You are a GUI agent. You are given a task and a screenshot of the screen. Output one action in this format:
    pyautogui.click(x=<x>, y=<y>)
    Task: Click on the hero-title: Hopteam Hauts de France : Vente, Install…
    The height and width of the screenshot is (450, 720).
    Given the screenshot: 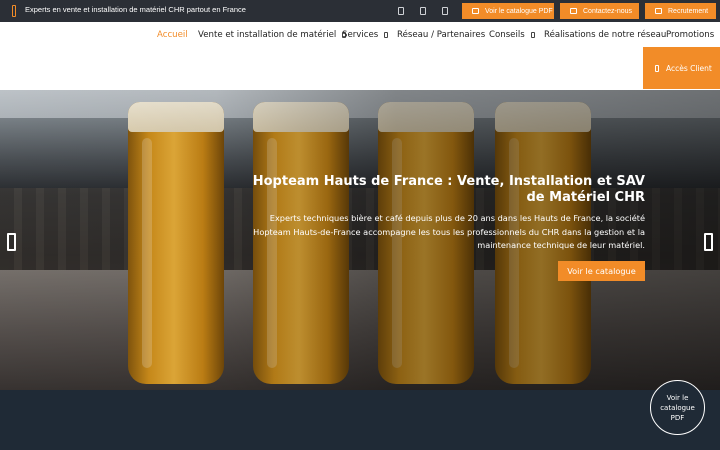 What is the action you would take?
    pyautogui.click(x=448, y=189)
    